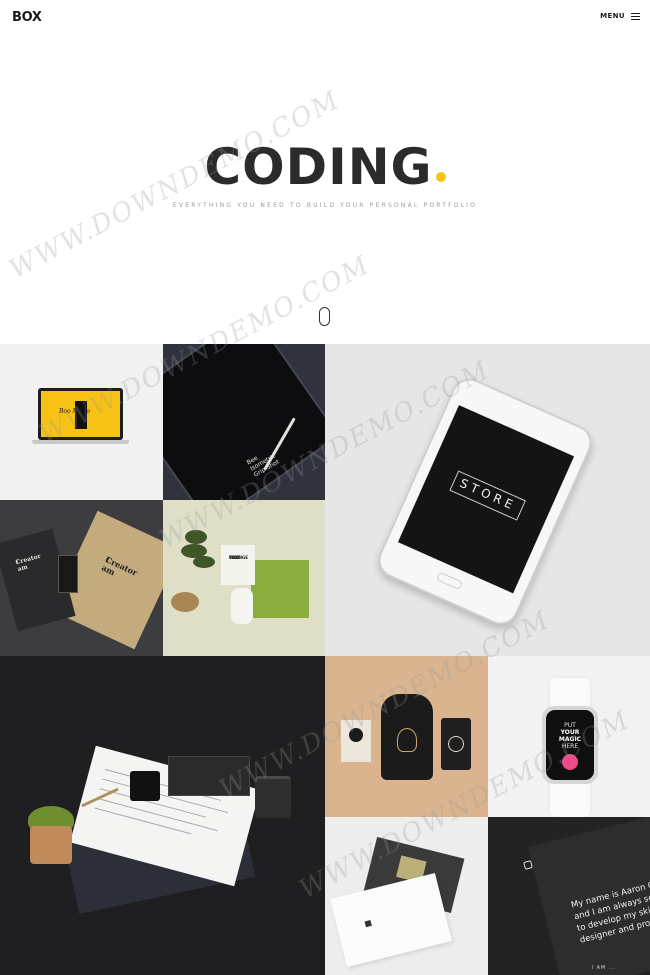 This screenshot has width=650, height=975. I want to click on hang-tag, so click(68, 574).